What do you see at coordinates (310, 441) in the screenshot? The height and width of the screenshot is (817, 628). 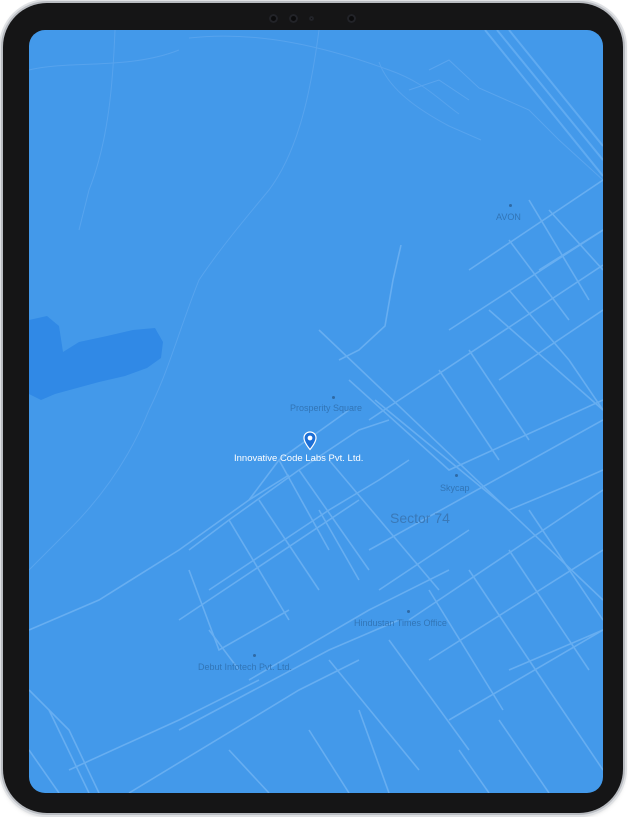 I see `location-pin-icon` at bounding box center [310, 441].